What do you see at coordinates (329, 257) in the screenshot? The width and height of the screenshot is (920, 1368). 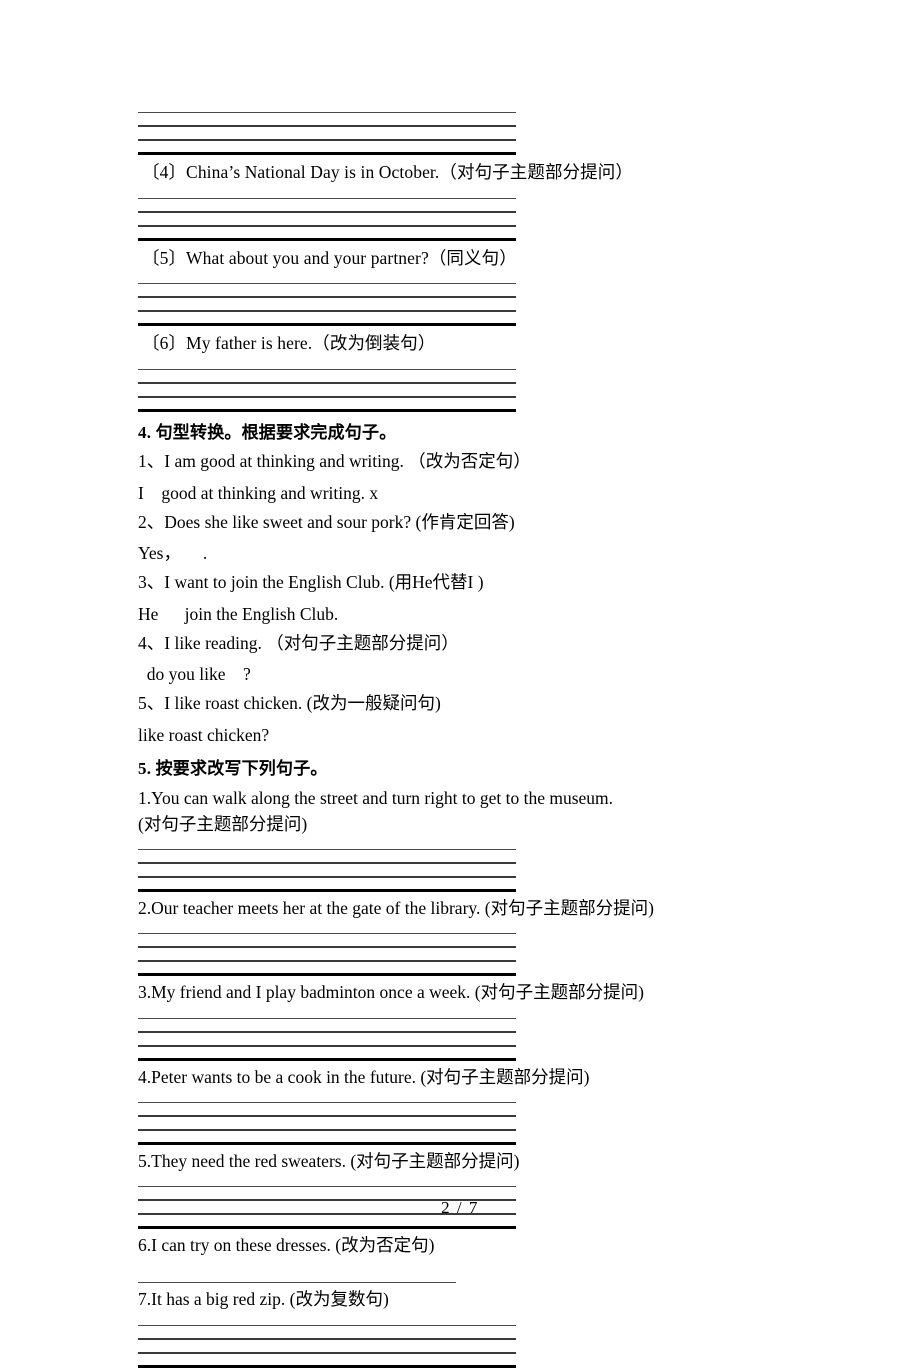 I see `question-item-5: 〔5〕What about you and your partner?（同义句）` at bounding box center [329, 257].